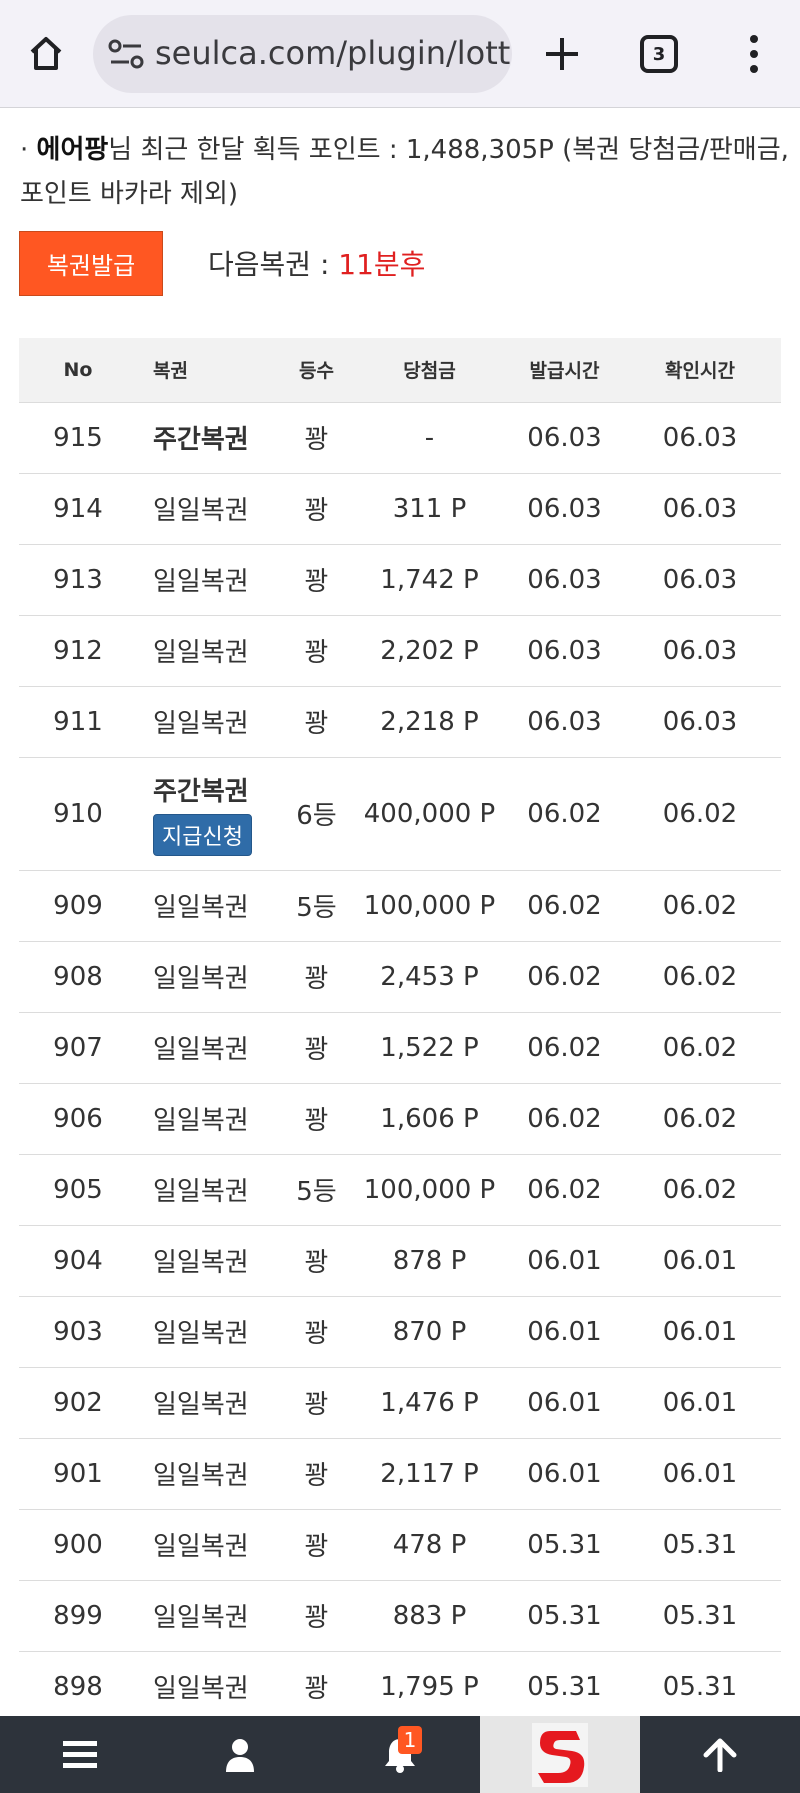 This screenshot has height=1793, width=800. Describe the element at coordinates (410, 1740) in the screenshot. I see `notification-badge: 1` at that location.